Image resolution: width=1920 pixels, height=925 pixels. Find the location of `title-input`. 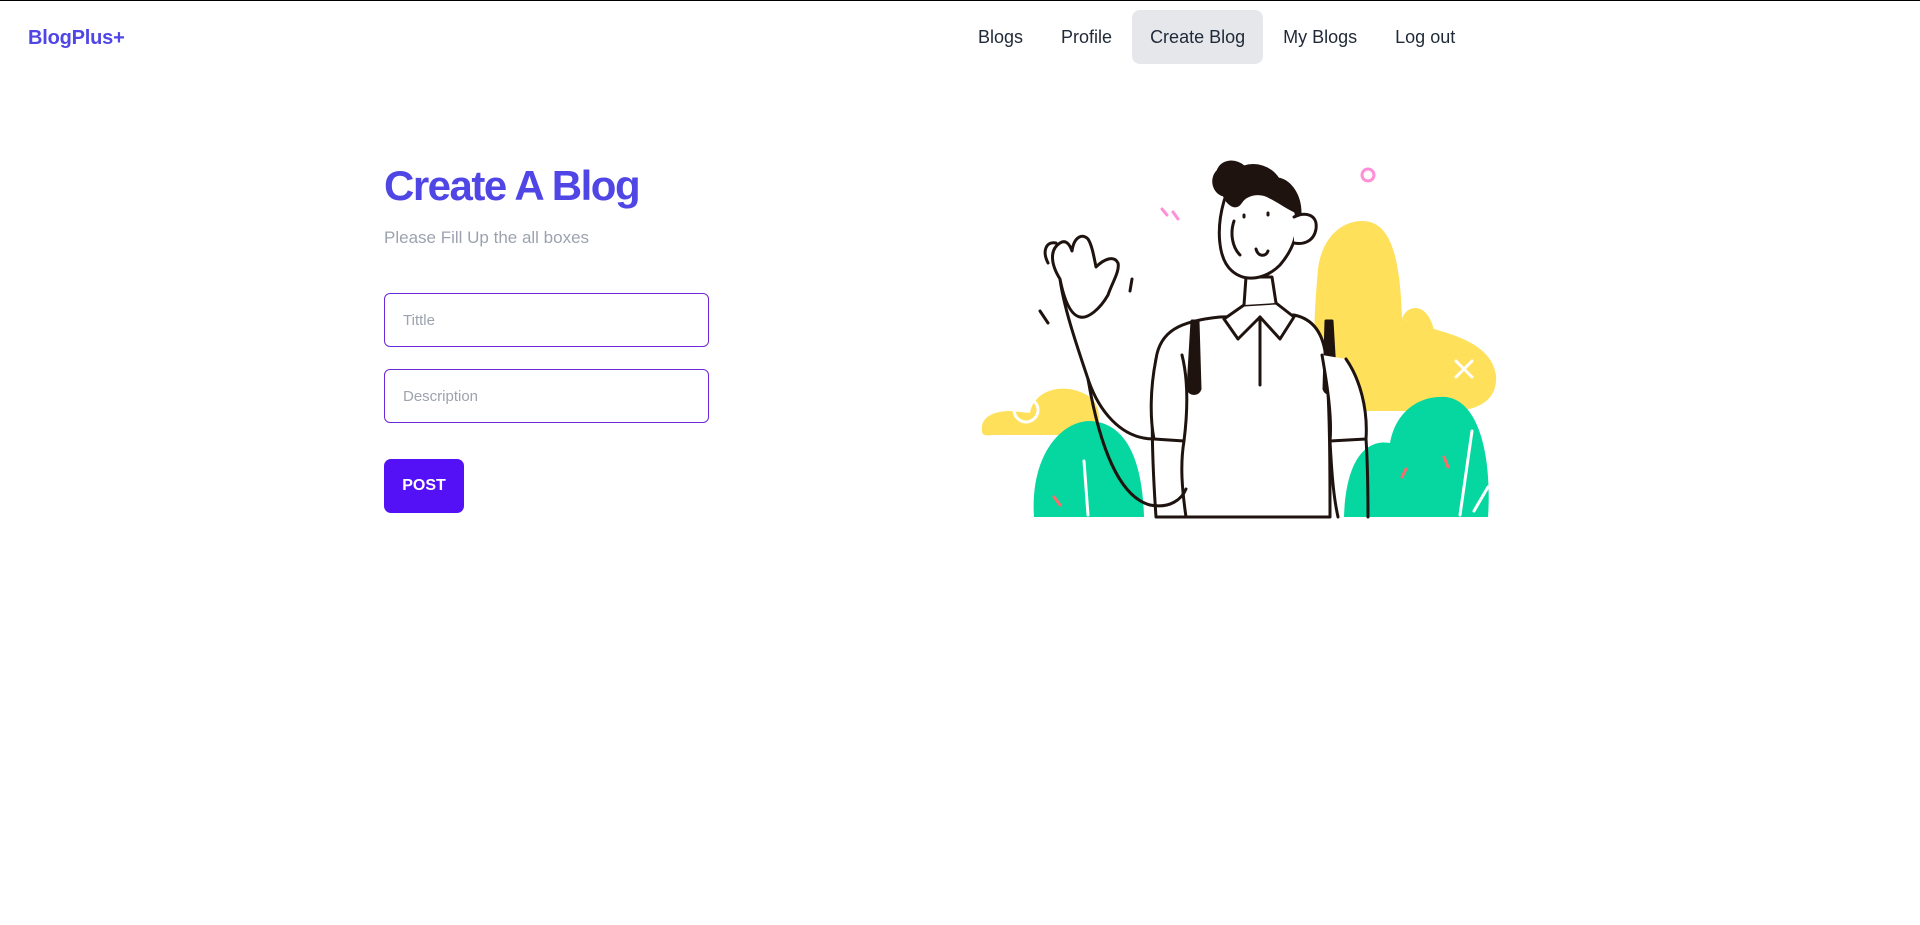

title-input is located at coordinates (546, 320).